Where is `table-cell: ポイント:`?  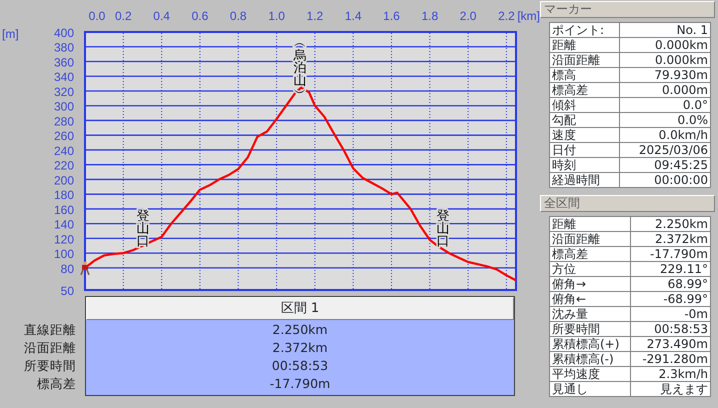 table-cell: ポイント: is located at coordinates (585, 30).